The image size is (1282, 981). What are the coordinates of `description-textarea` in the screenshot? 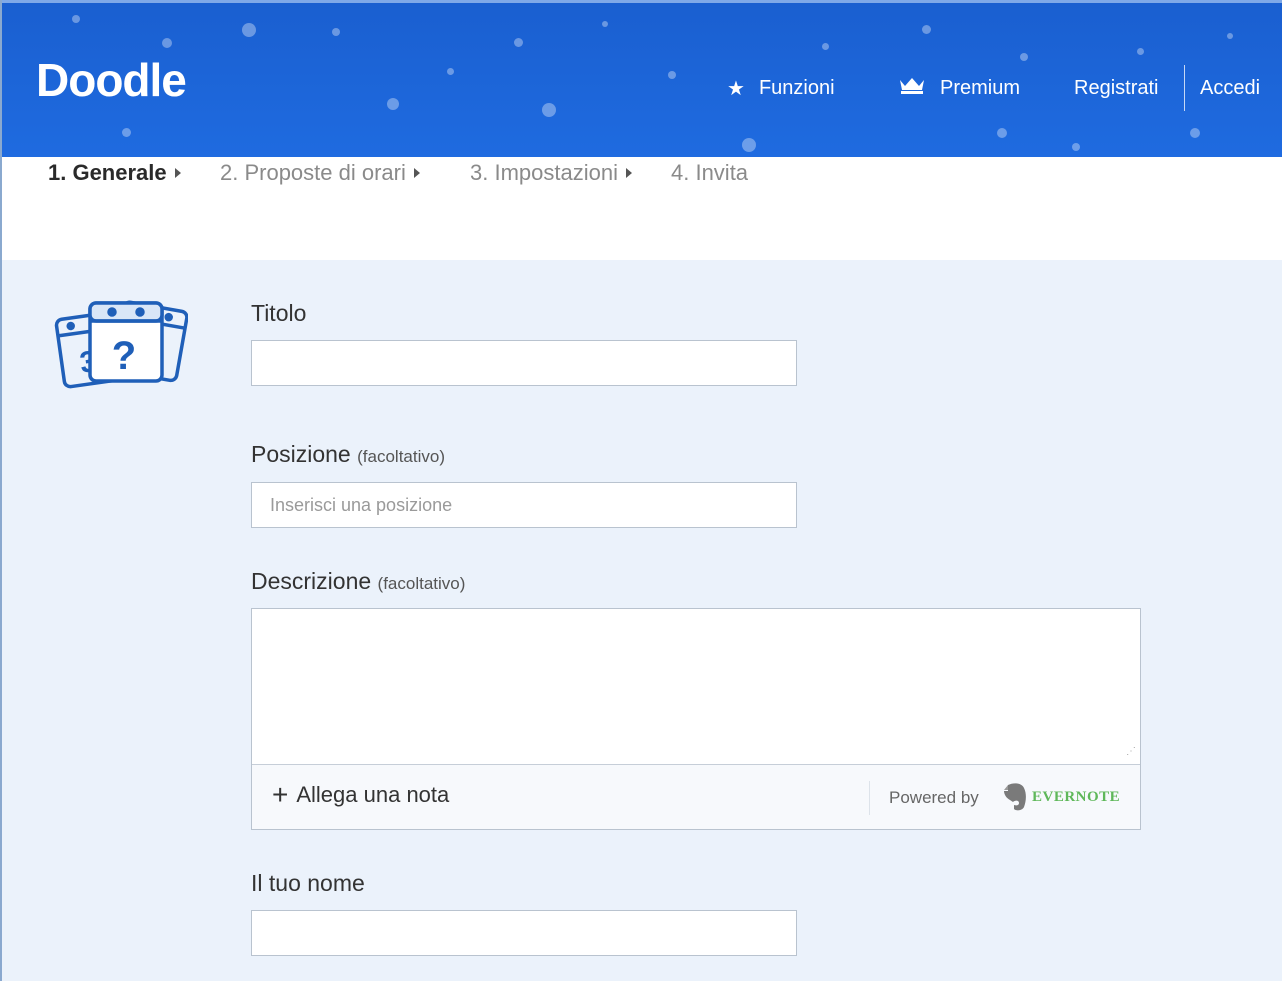 It's located at (696, 686).